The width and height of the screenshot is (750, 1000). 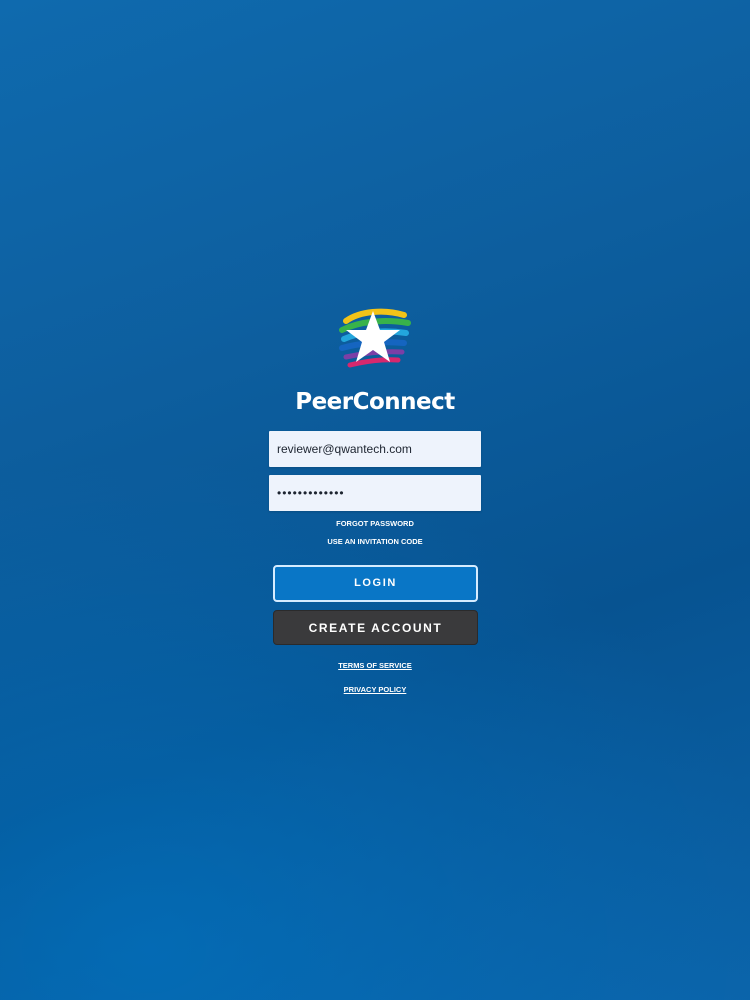 I want to click on terms-of-service-link: TERMS OF SERVICE, so click(x=375, y=665).